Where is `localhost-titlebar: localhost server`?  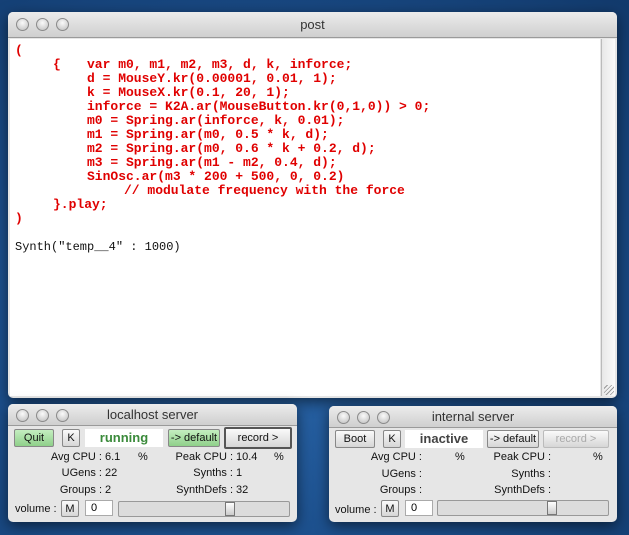
localhost-titlebar: localhost server is located at coordinates (152, 415).